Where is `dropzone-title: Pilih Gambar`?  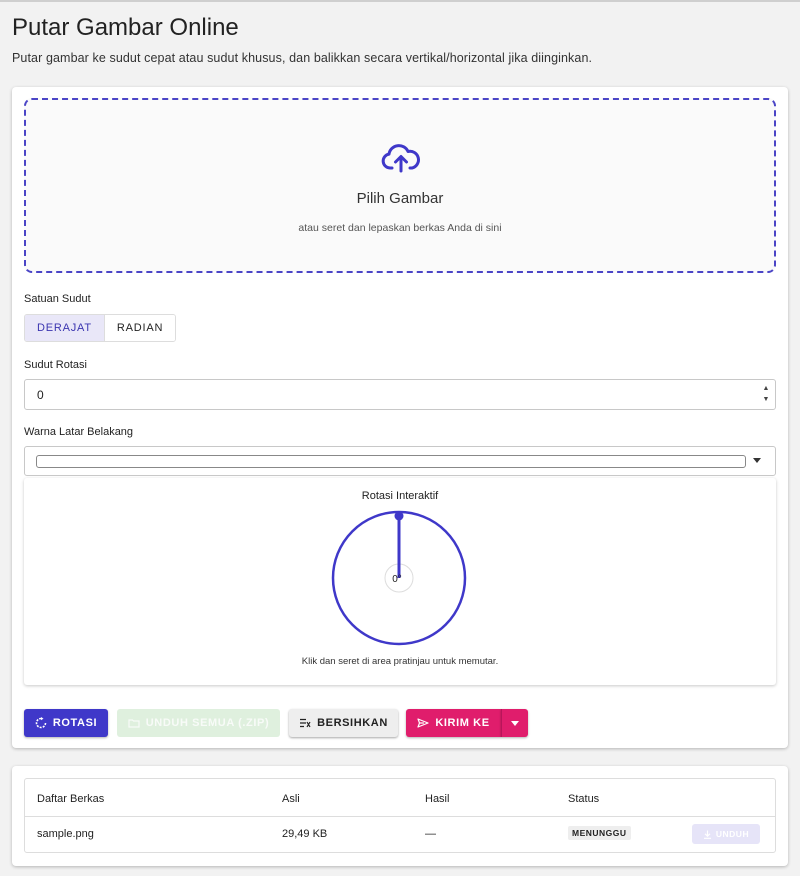
dropzone-title: Pilih Gambar is located at coordinates (400, 198).